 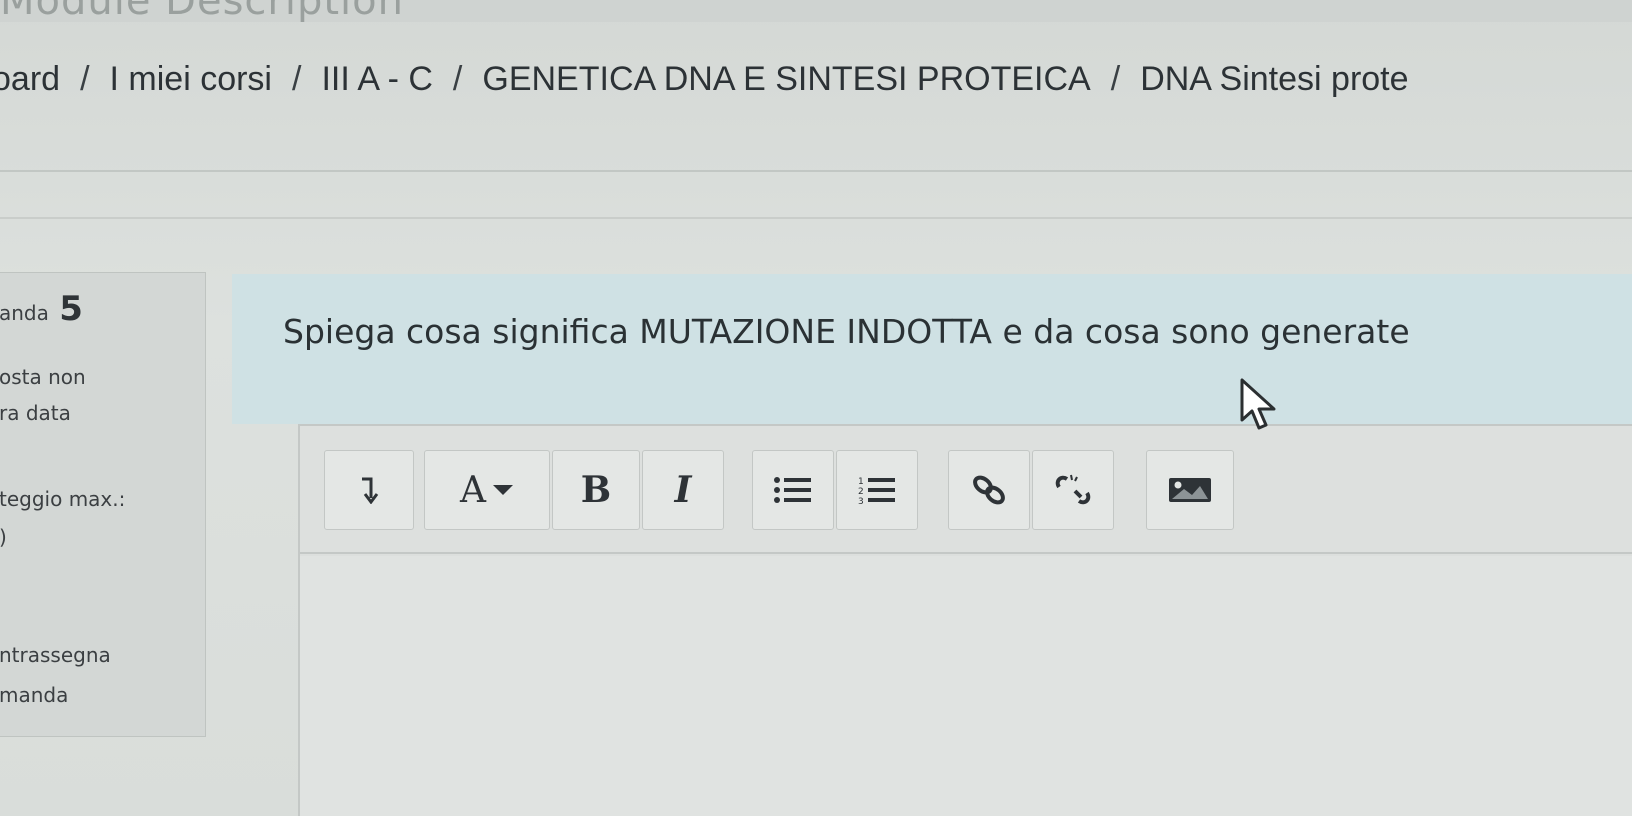 What do you see at coordinates (1274, 79) in the screenshot?
I see `breadcrumb-activity: DNA Sintesi prote` at bounding box center [1274, 79].